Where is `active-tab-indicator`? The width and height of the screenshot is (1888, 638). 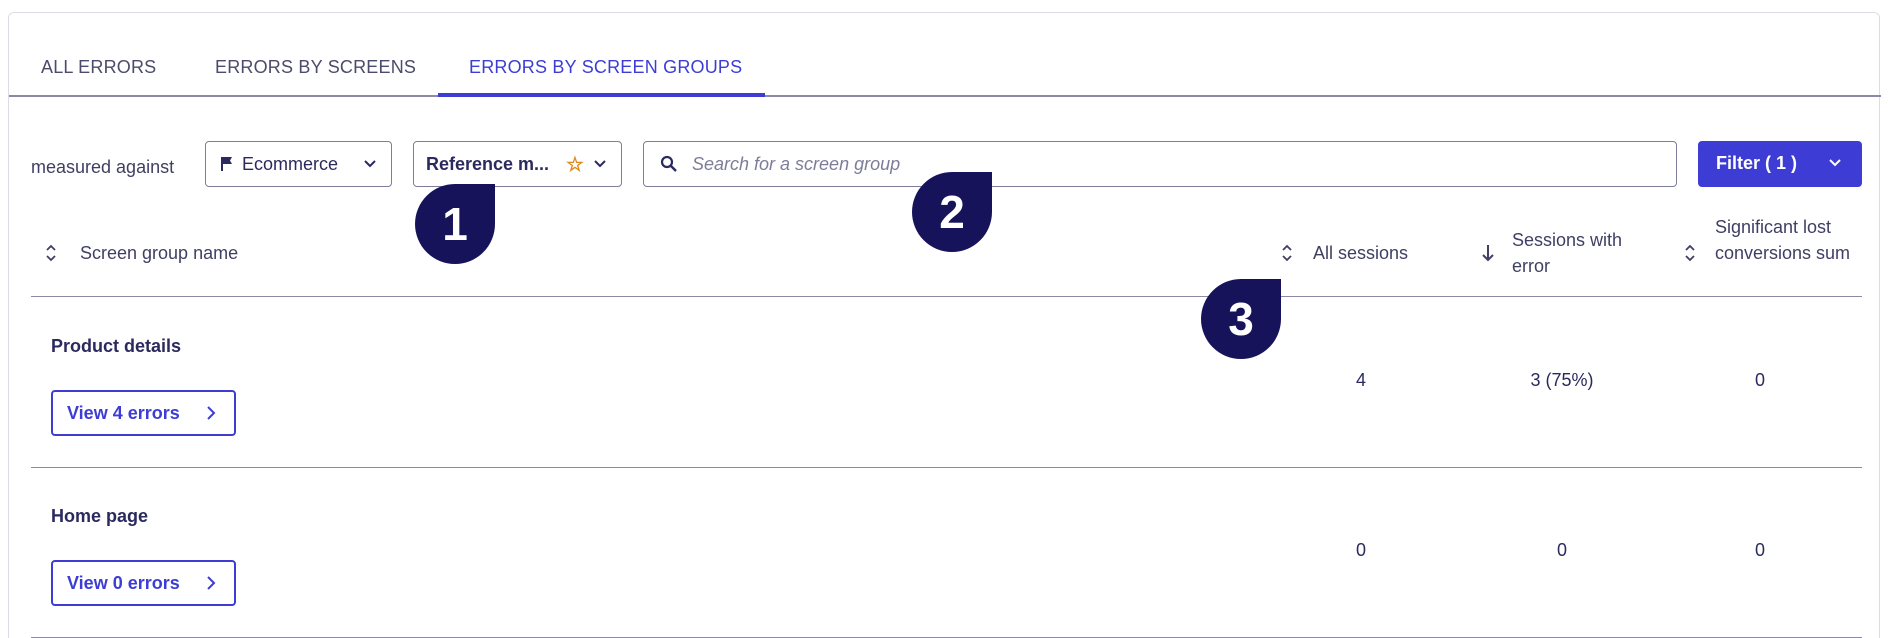 active-tab-indicator is located at coordinates (601, 95).